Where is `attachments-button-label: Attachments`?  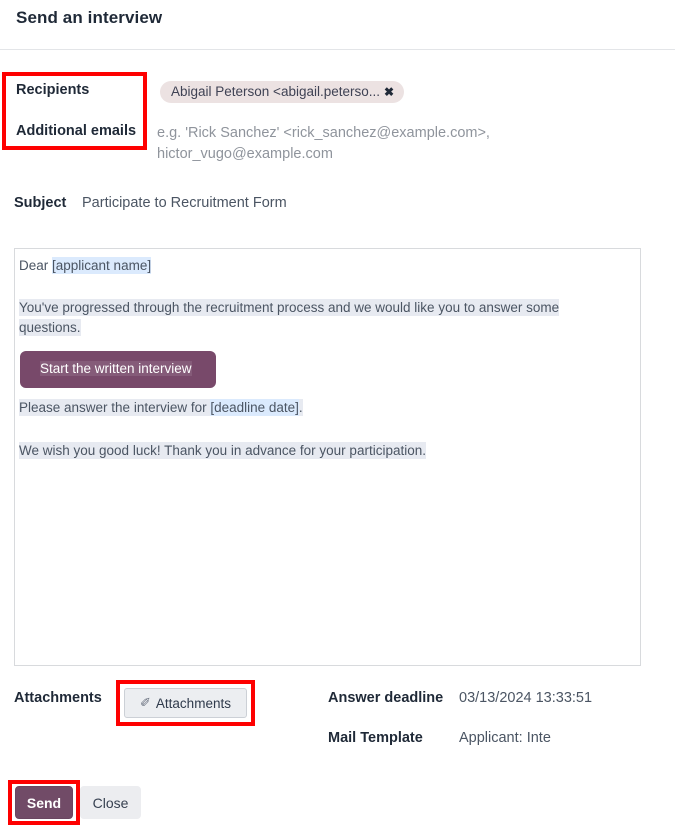 attachments-button-label: Attachments is located at coordinates (193, 703).